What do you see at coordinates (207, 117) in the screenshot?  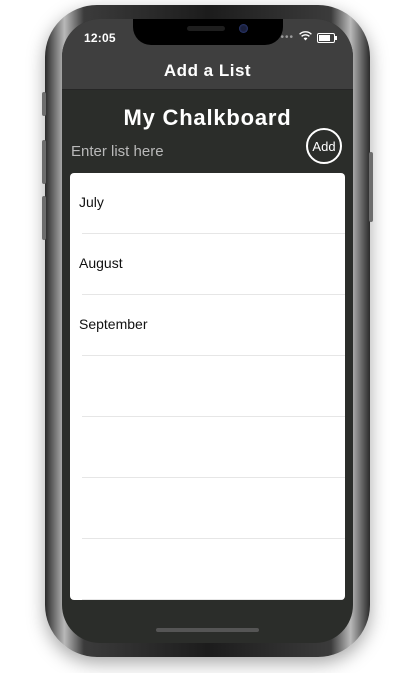 I see `board-title: My Chalkboard` at bounding box center [207, 117].